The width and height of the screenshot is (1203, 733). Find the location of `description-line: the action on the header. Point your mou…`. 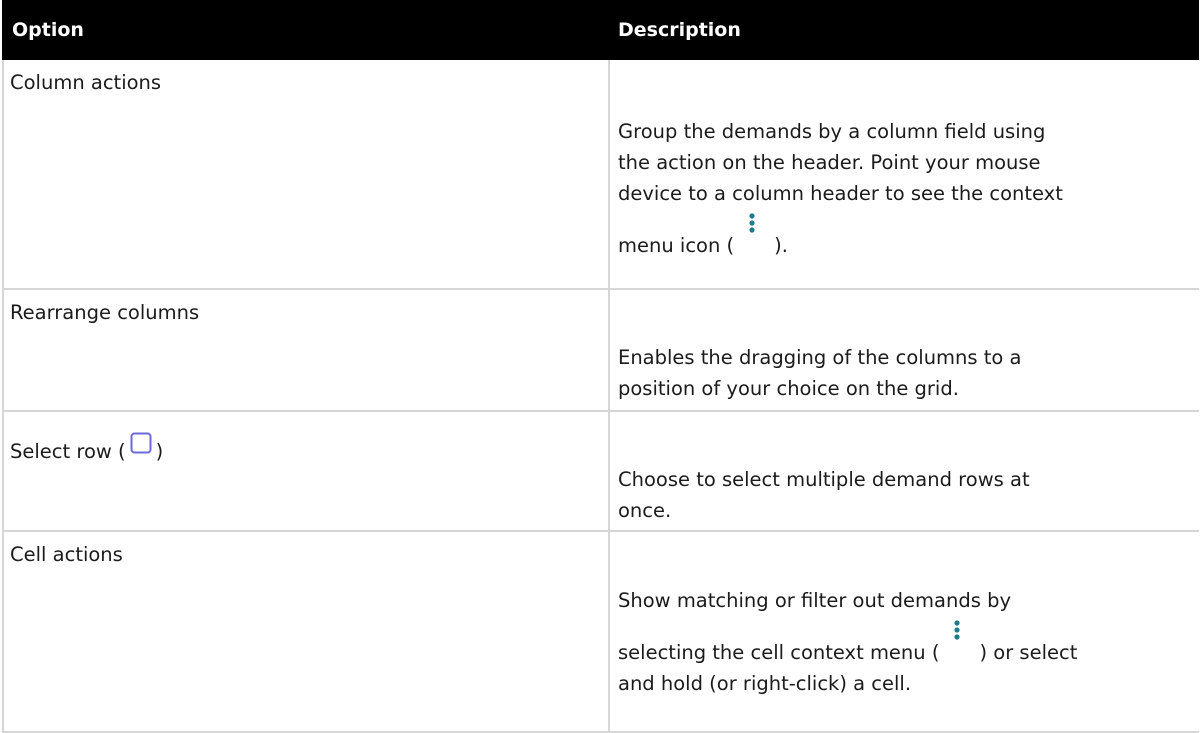

description-line: the action on the header. Point your mou… is located at coordinates (829, 162).